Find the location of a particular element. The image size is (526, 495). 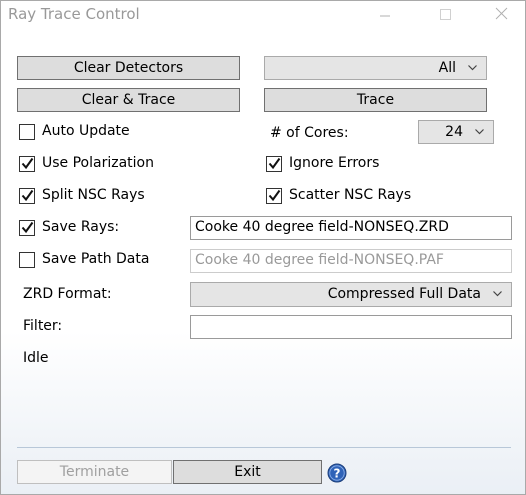

close-icon is located at coordinates (501, 13).